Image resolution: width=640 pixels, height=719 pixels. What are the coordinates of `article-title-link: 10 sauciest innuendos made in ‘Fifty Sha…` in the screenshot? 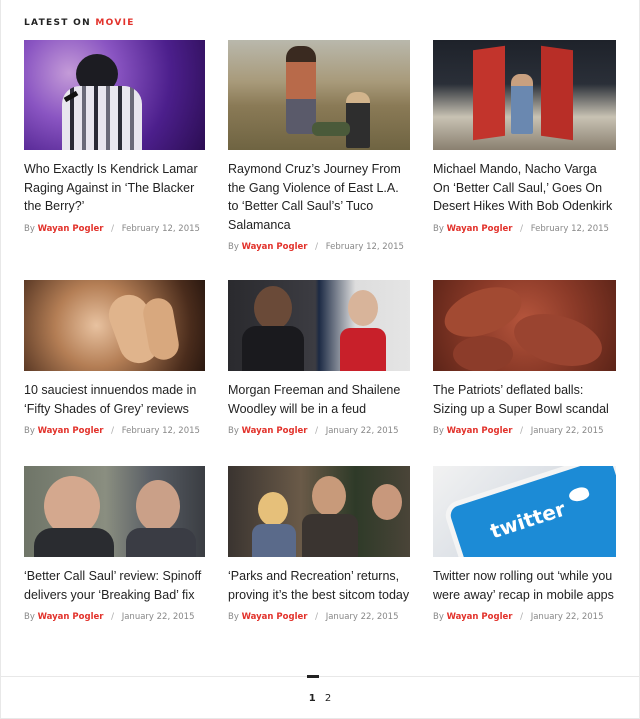 It's located at (114, 399).